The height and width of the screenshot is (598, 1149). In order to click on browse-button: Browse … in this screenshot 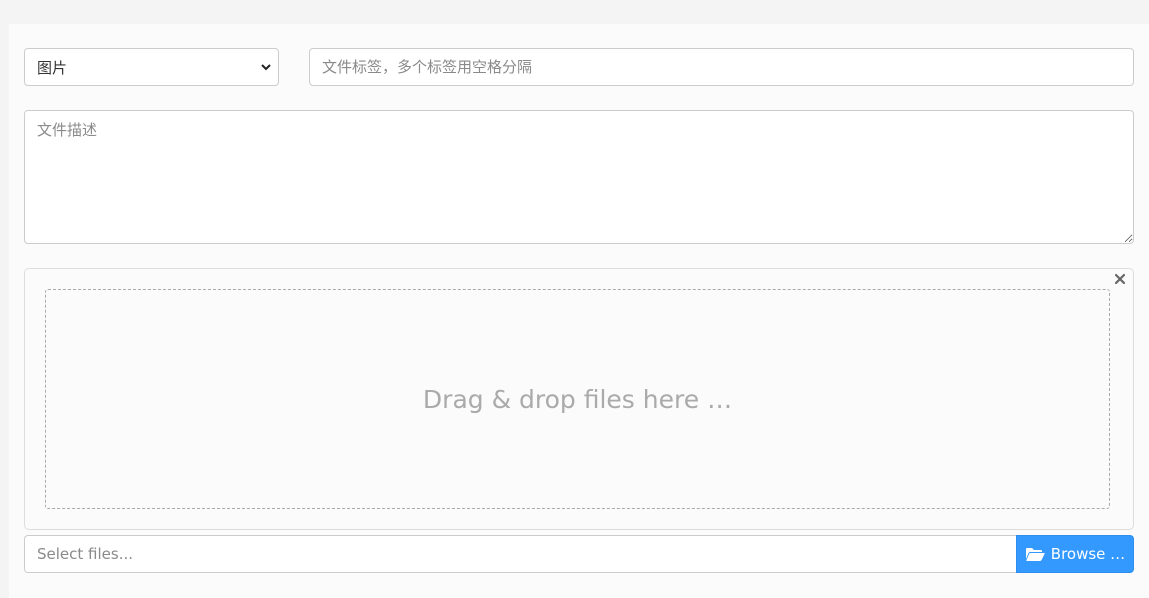, I will do `click(1075, 554)`.